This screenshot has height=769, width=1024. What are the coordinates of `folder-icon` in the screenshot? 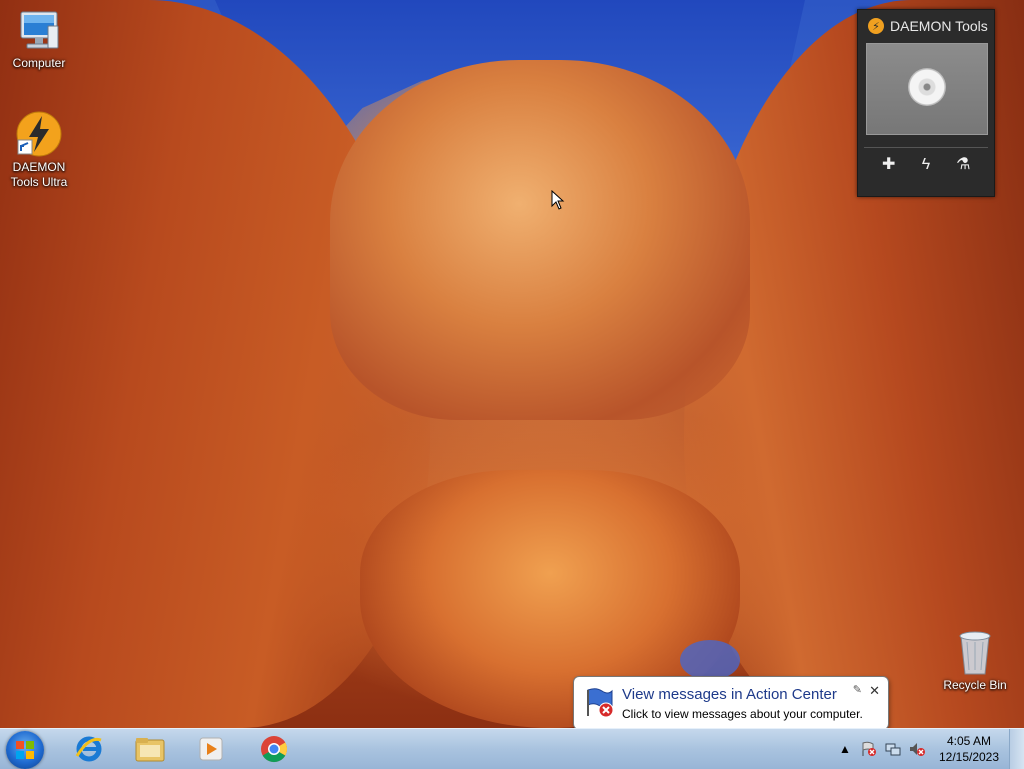 It's located at (150, 750).